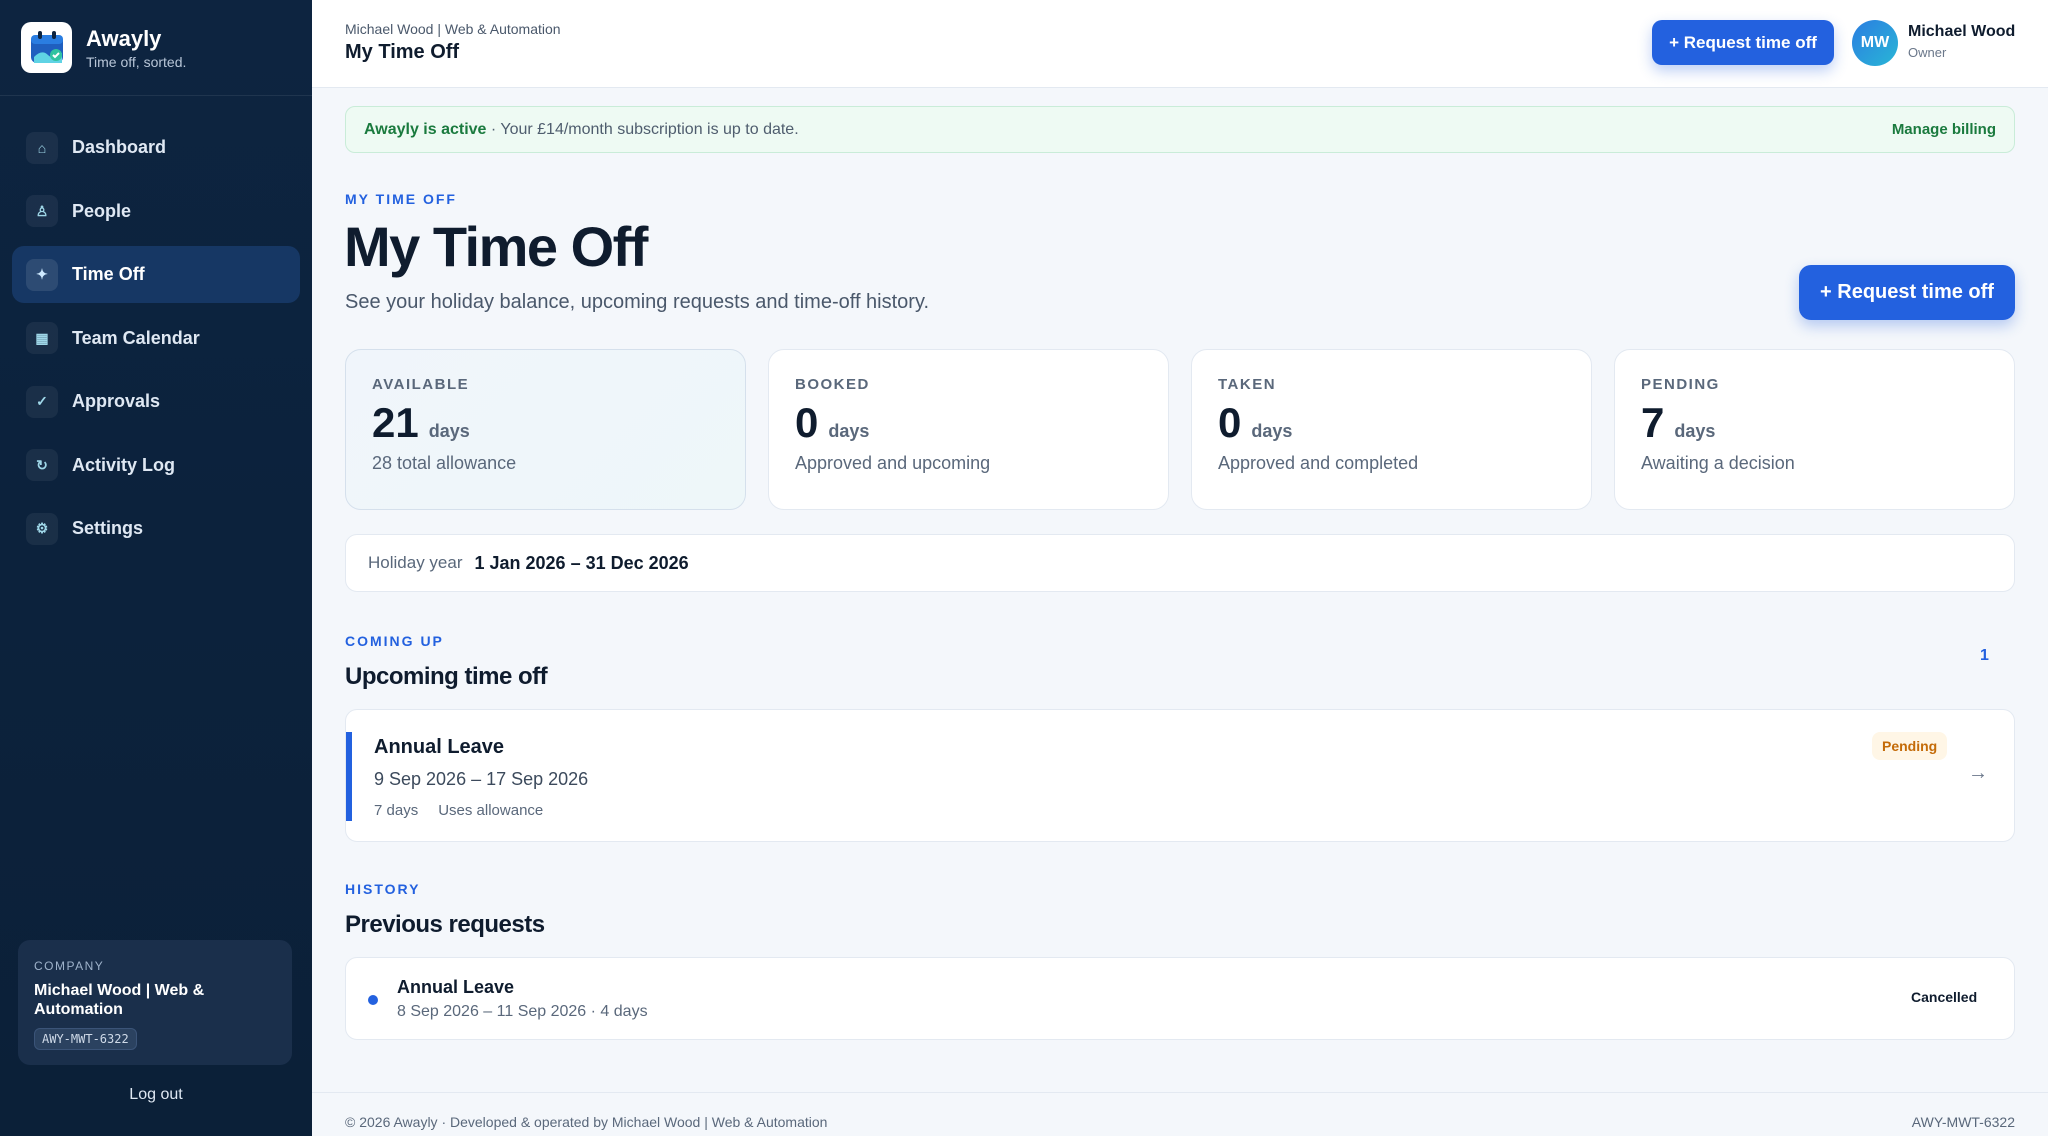  What do you see at coordinates (1875, 43) in the screenshot?
I see `avatar: MW` at bounding box center [1875, 43].